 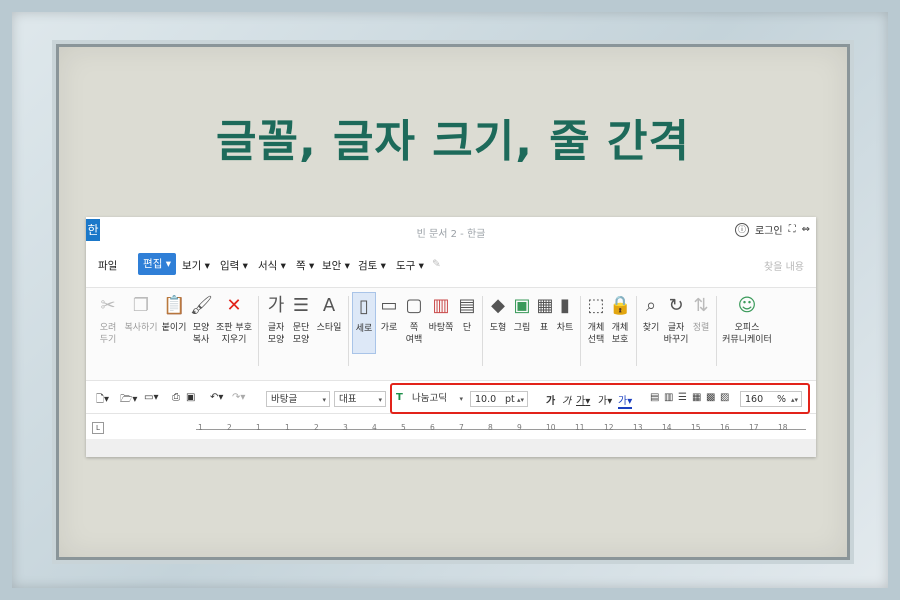 I want to click on paste-button: 📋 붙이기, so click(x=174, y=314).